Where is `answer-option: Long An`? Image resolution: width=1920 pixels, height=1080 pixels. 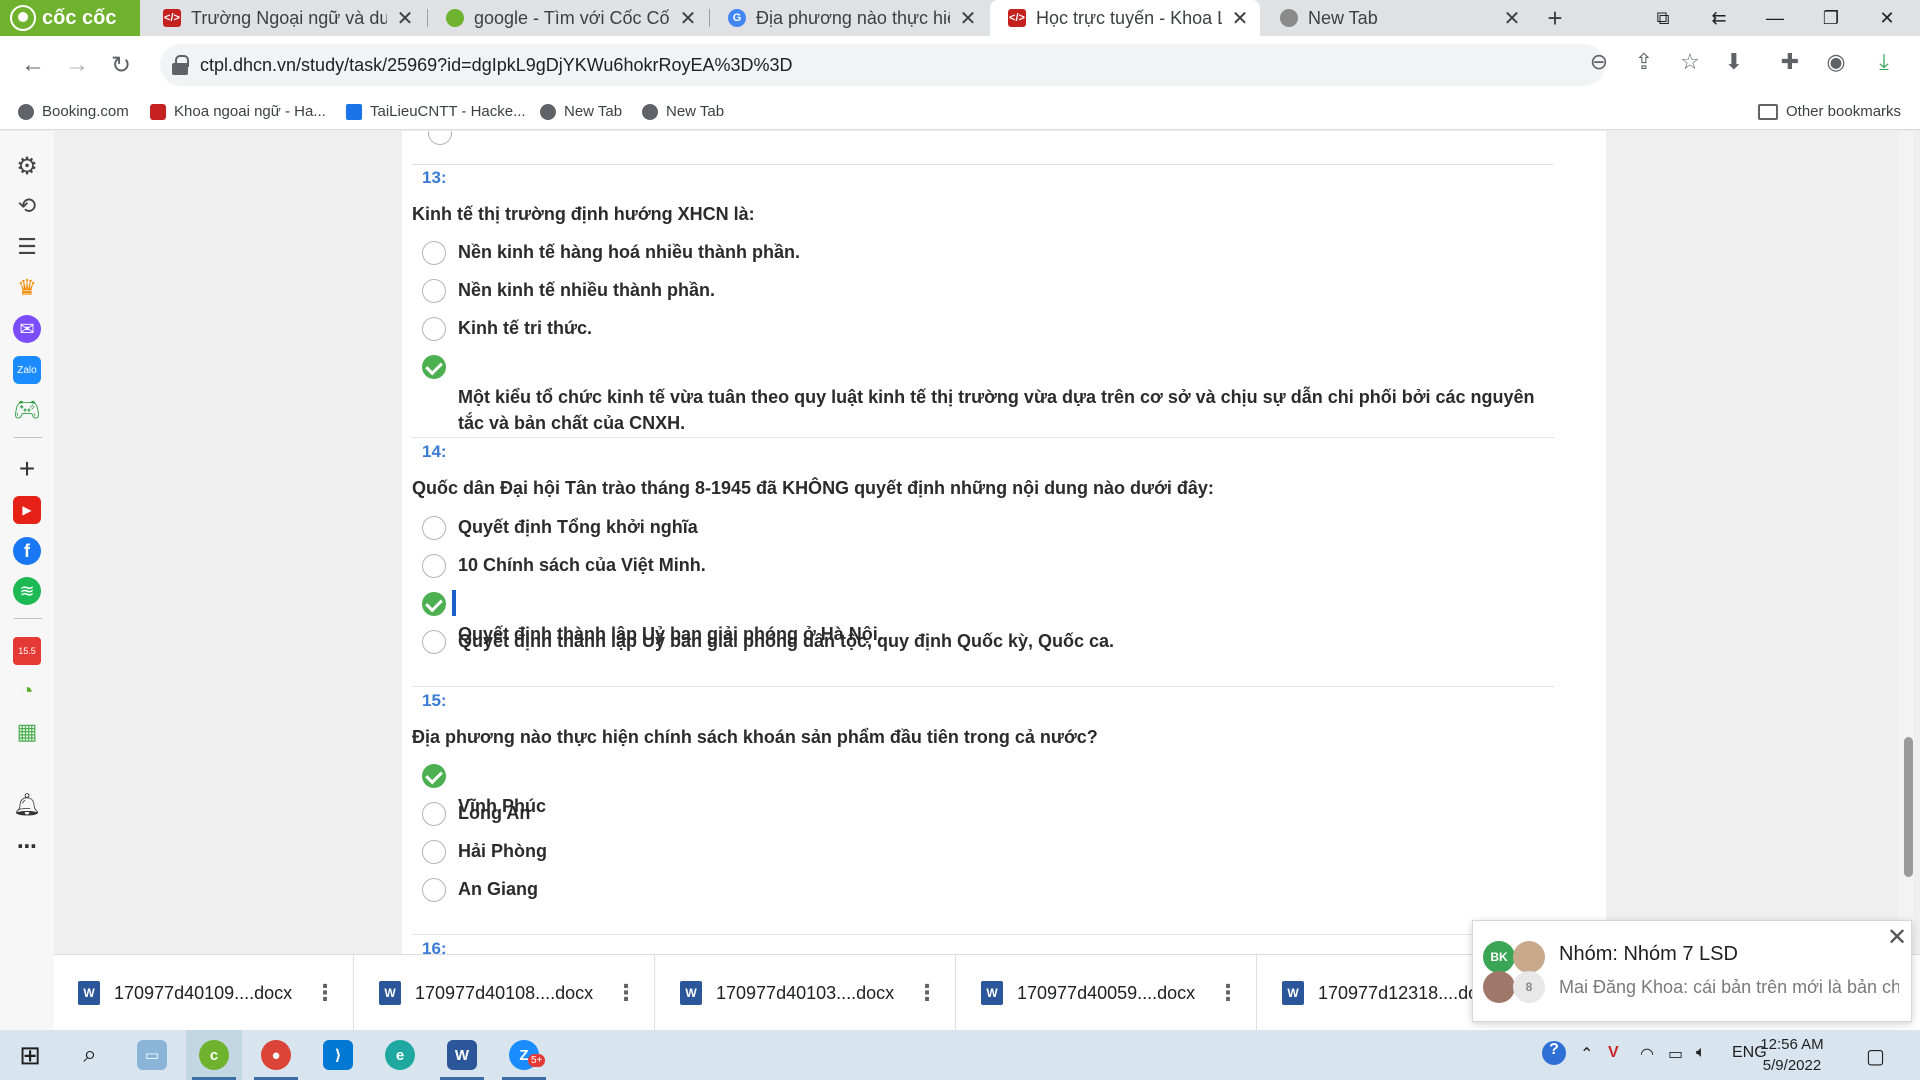 answer-option: Long An is located at coordinates (982, 813).